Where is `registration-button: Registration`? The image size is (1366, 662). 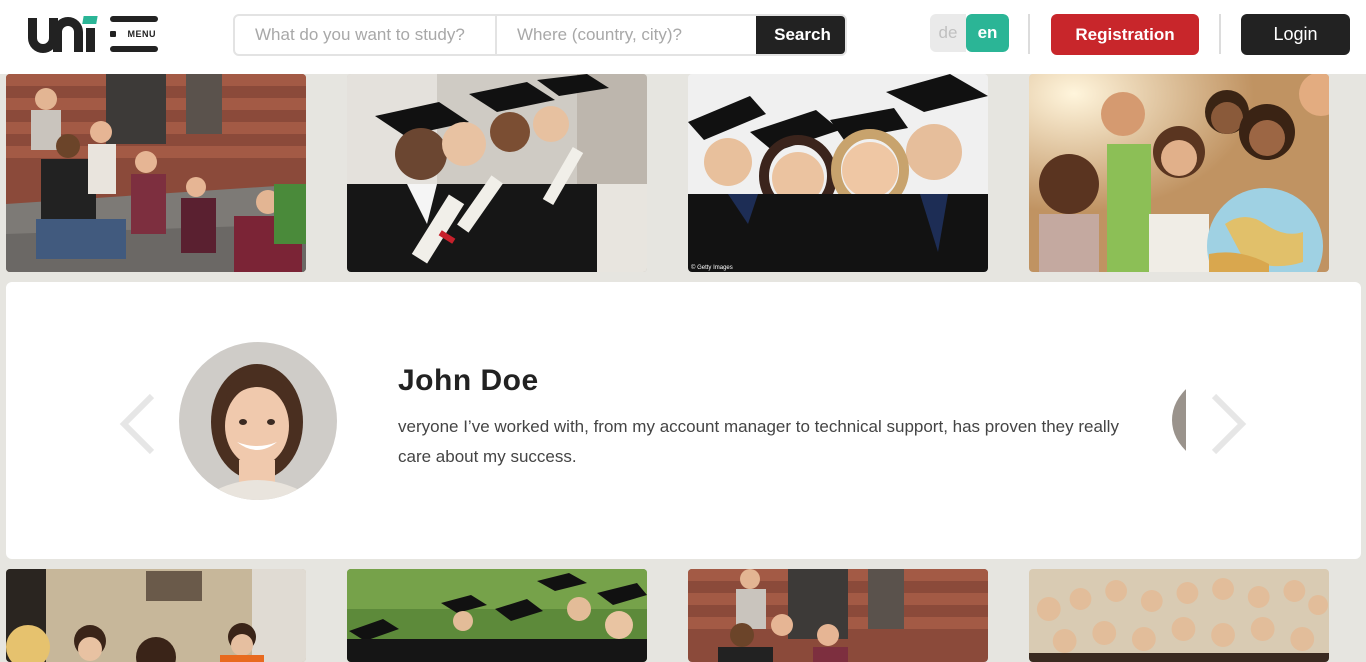
registration-button: Registration is located at coordinates (1125, 34).